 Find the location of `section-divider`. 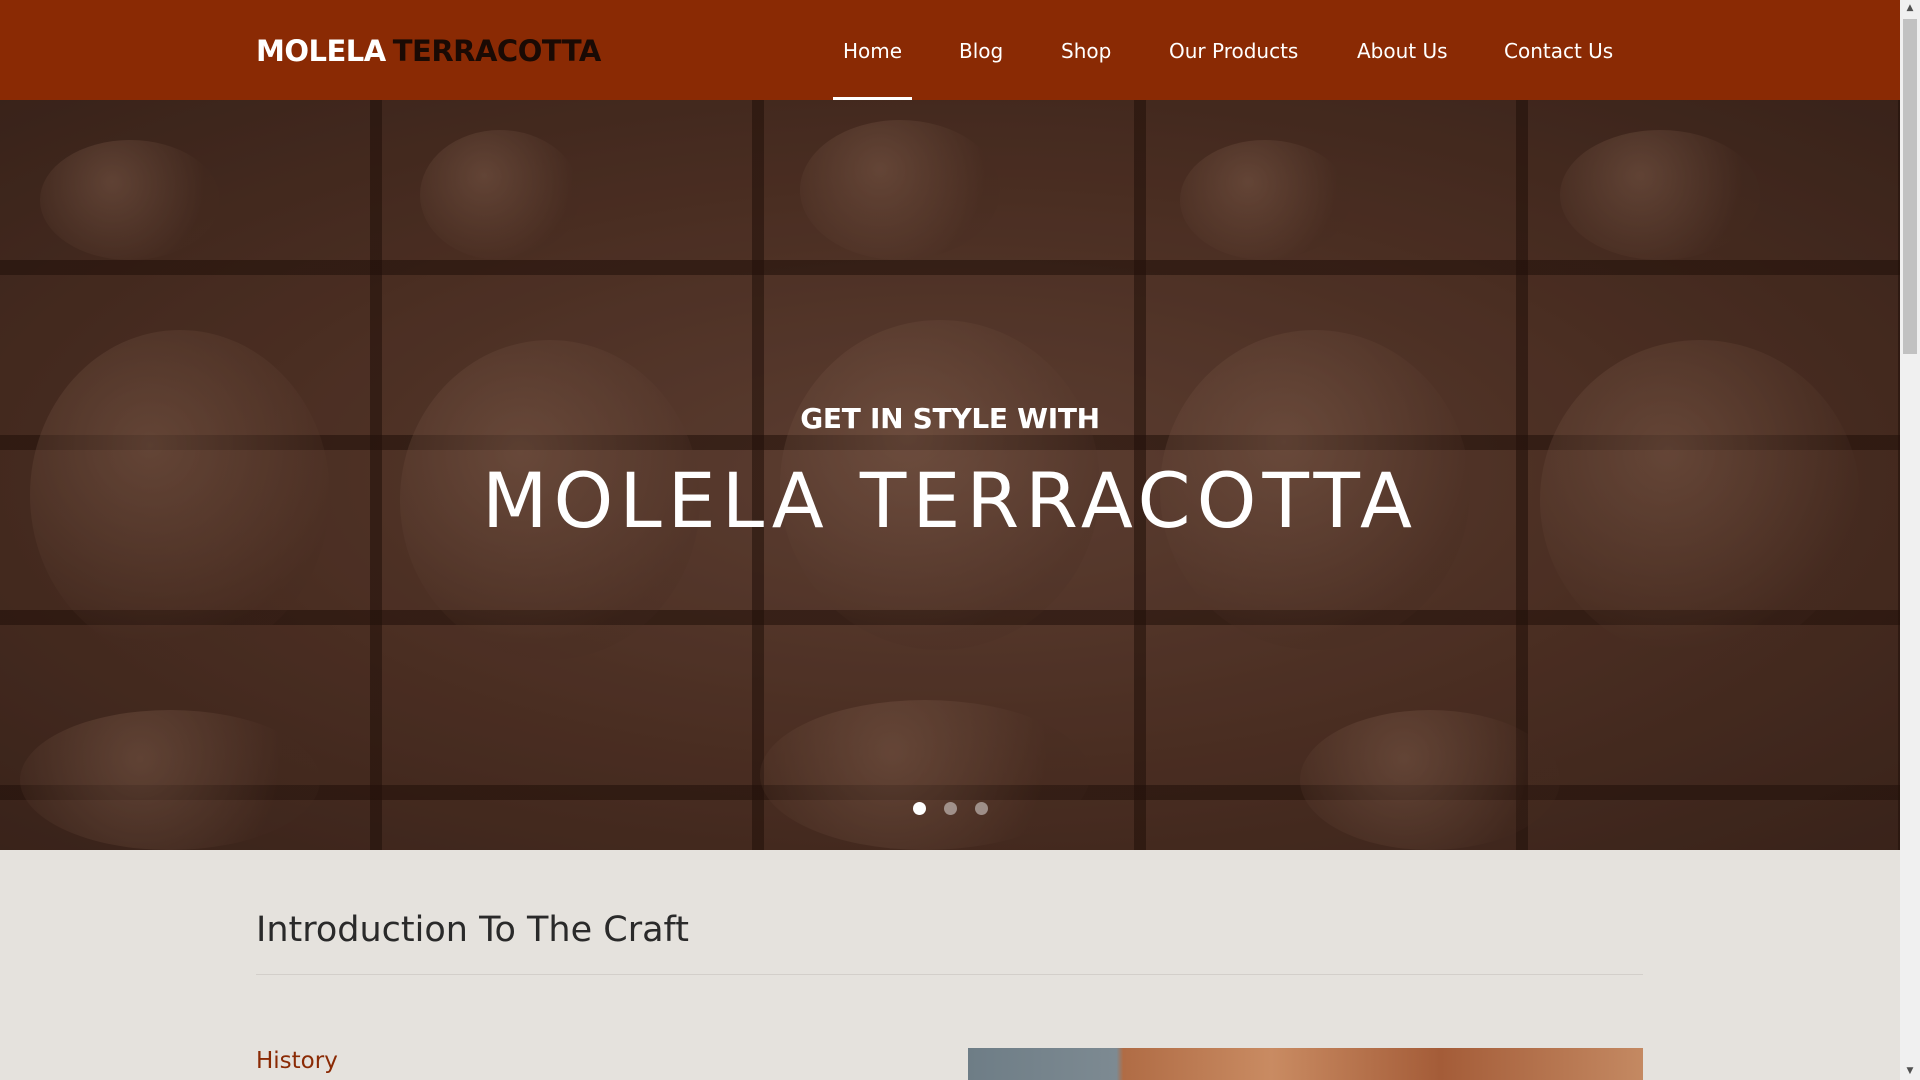

section-divider is located at coordinates (949, 974).